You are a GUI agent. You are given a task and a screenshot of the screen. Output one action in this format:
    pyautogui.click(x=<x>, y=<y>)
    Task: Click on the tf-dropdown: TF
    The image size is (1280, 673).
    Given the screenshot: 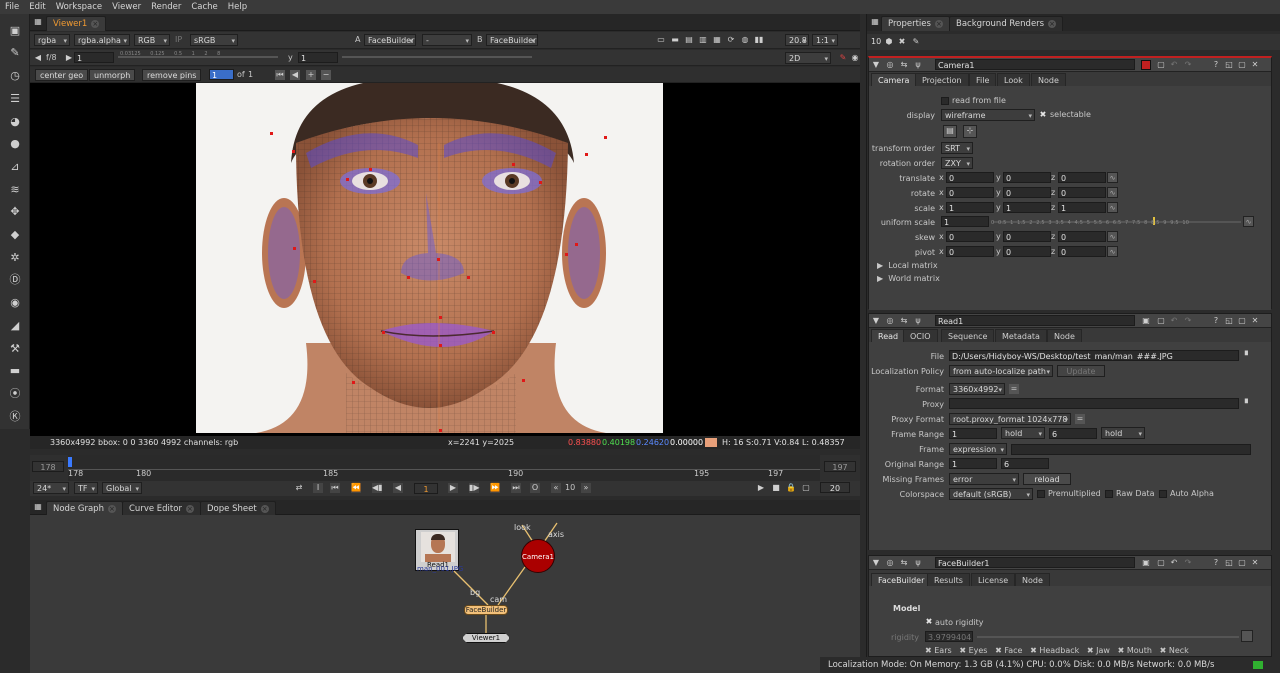 What is the action you would take?
    pyautogui.click(x=86, y=488)
    